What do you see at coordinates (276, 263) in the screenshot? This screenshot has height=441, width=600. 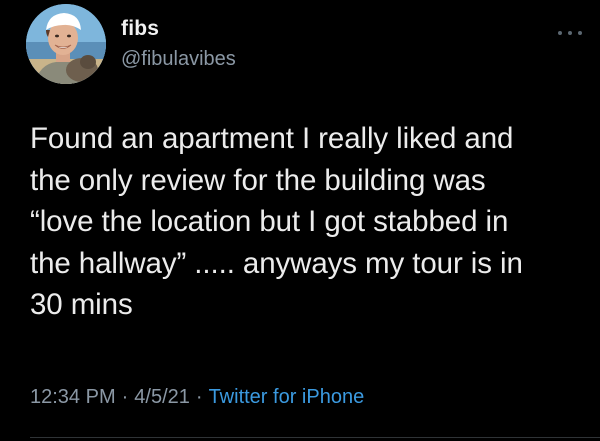 I see `tweet-text-line: the hallway” ..... anyways my tour is in` at bounding box center [276, 263].